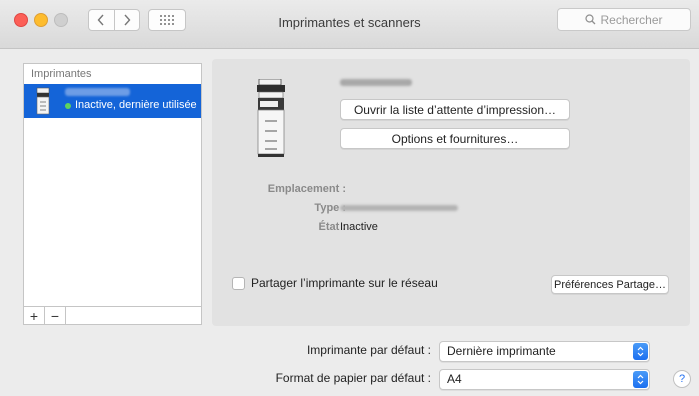  Describe the element at coordinates (359, 227) in the screenshot. I see `state-value: Inactive` at that location.